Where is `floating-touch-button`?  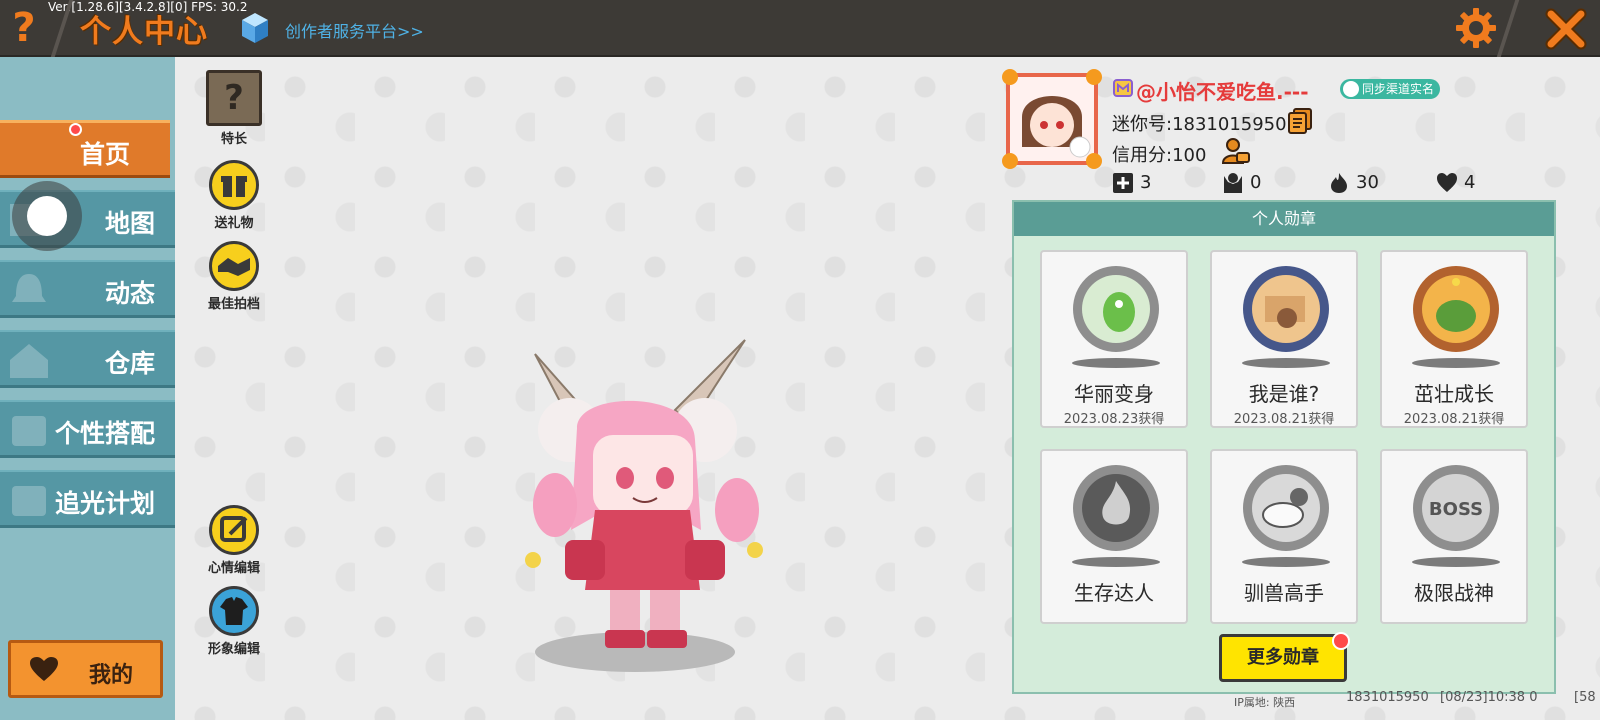
floating-touch-button is located at coordinates (47, 216).